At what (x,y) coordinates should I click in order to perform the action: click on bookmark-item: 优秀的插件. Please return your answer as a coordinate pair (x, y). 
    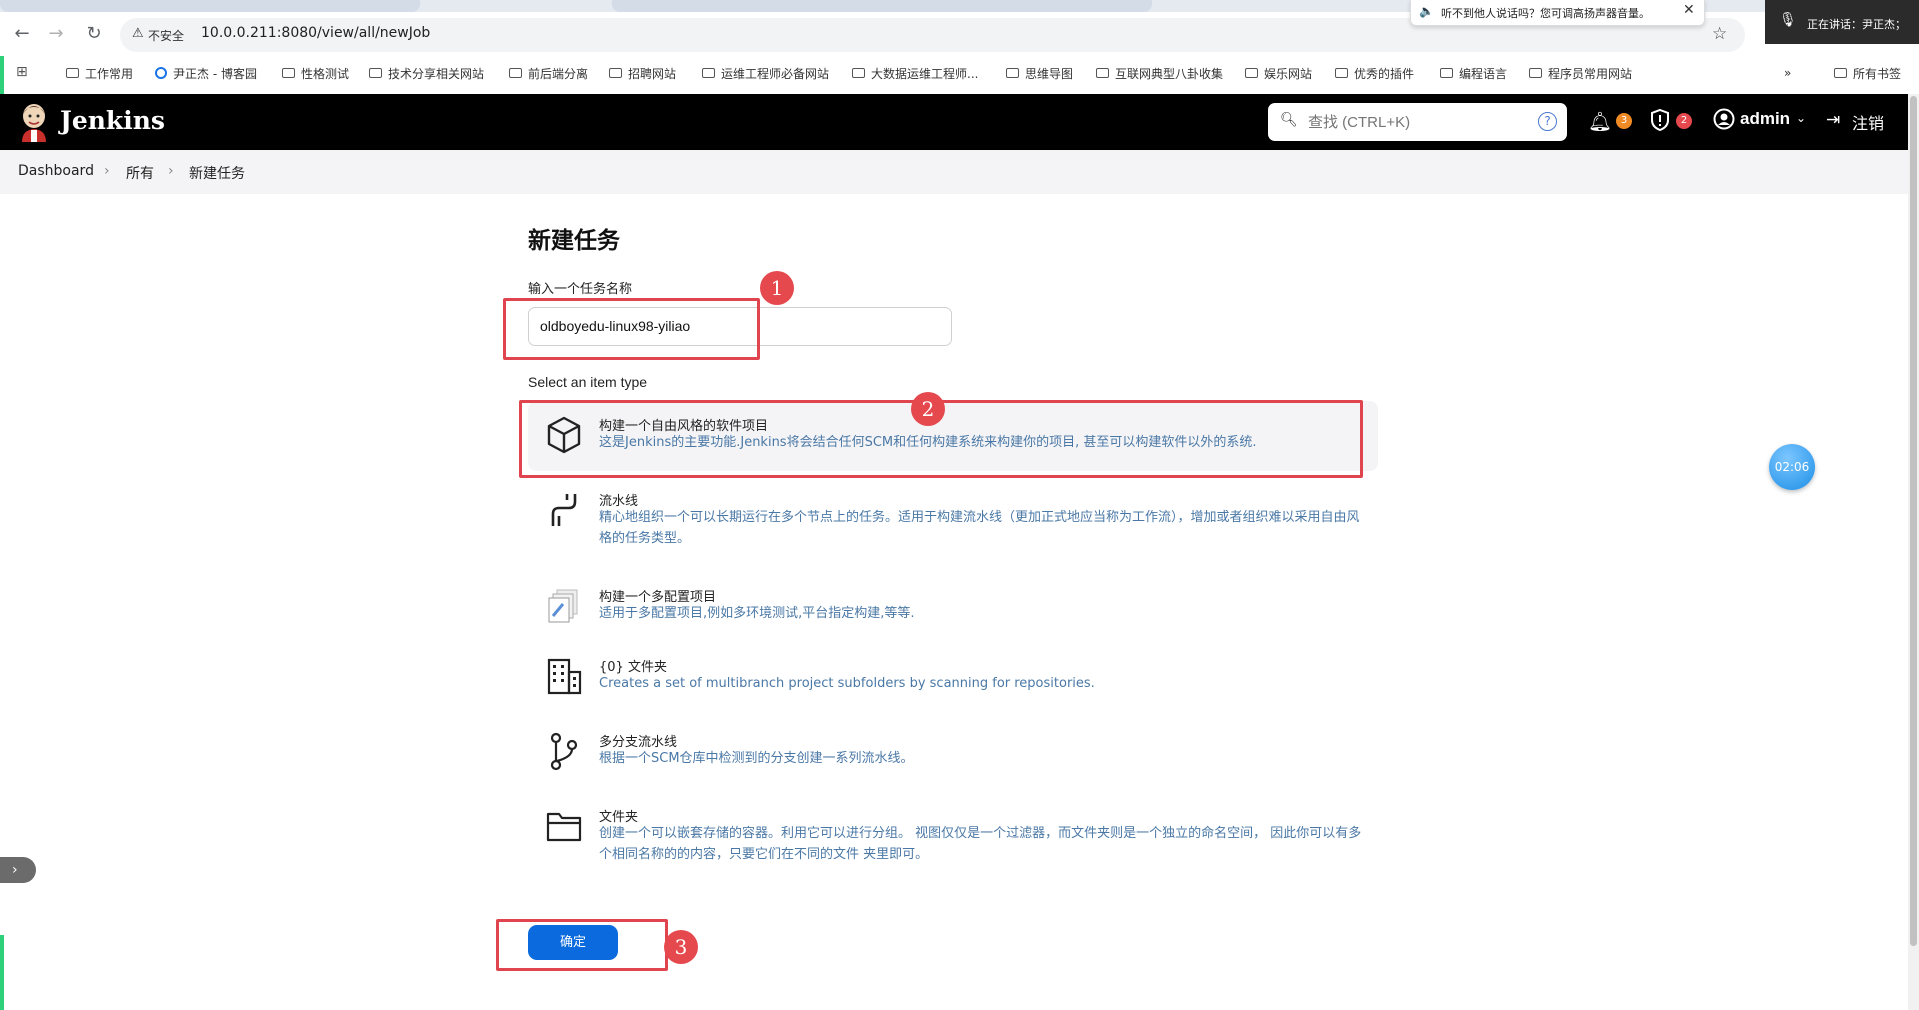
    Looking at the image, I should click on (1374, 73).